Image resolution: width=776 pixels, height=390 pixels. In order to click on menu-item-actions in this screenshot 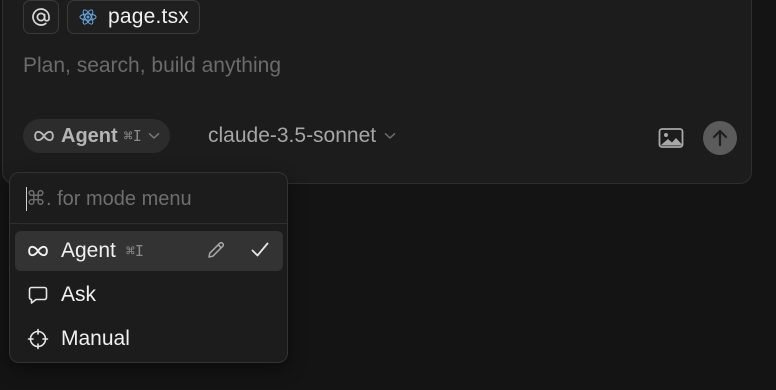, I will do `click(238, 250)`.